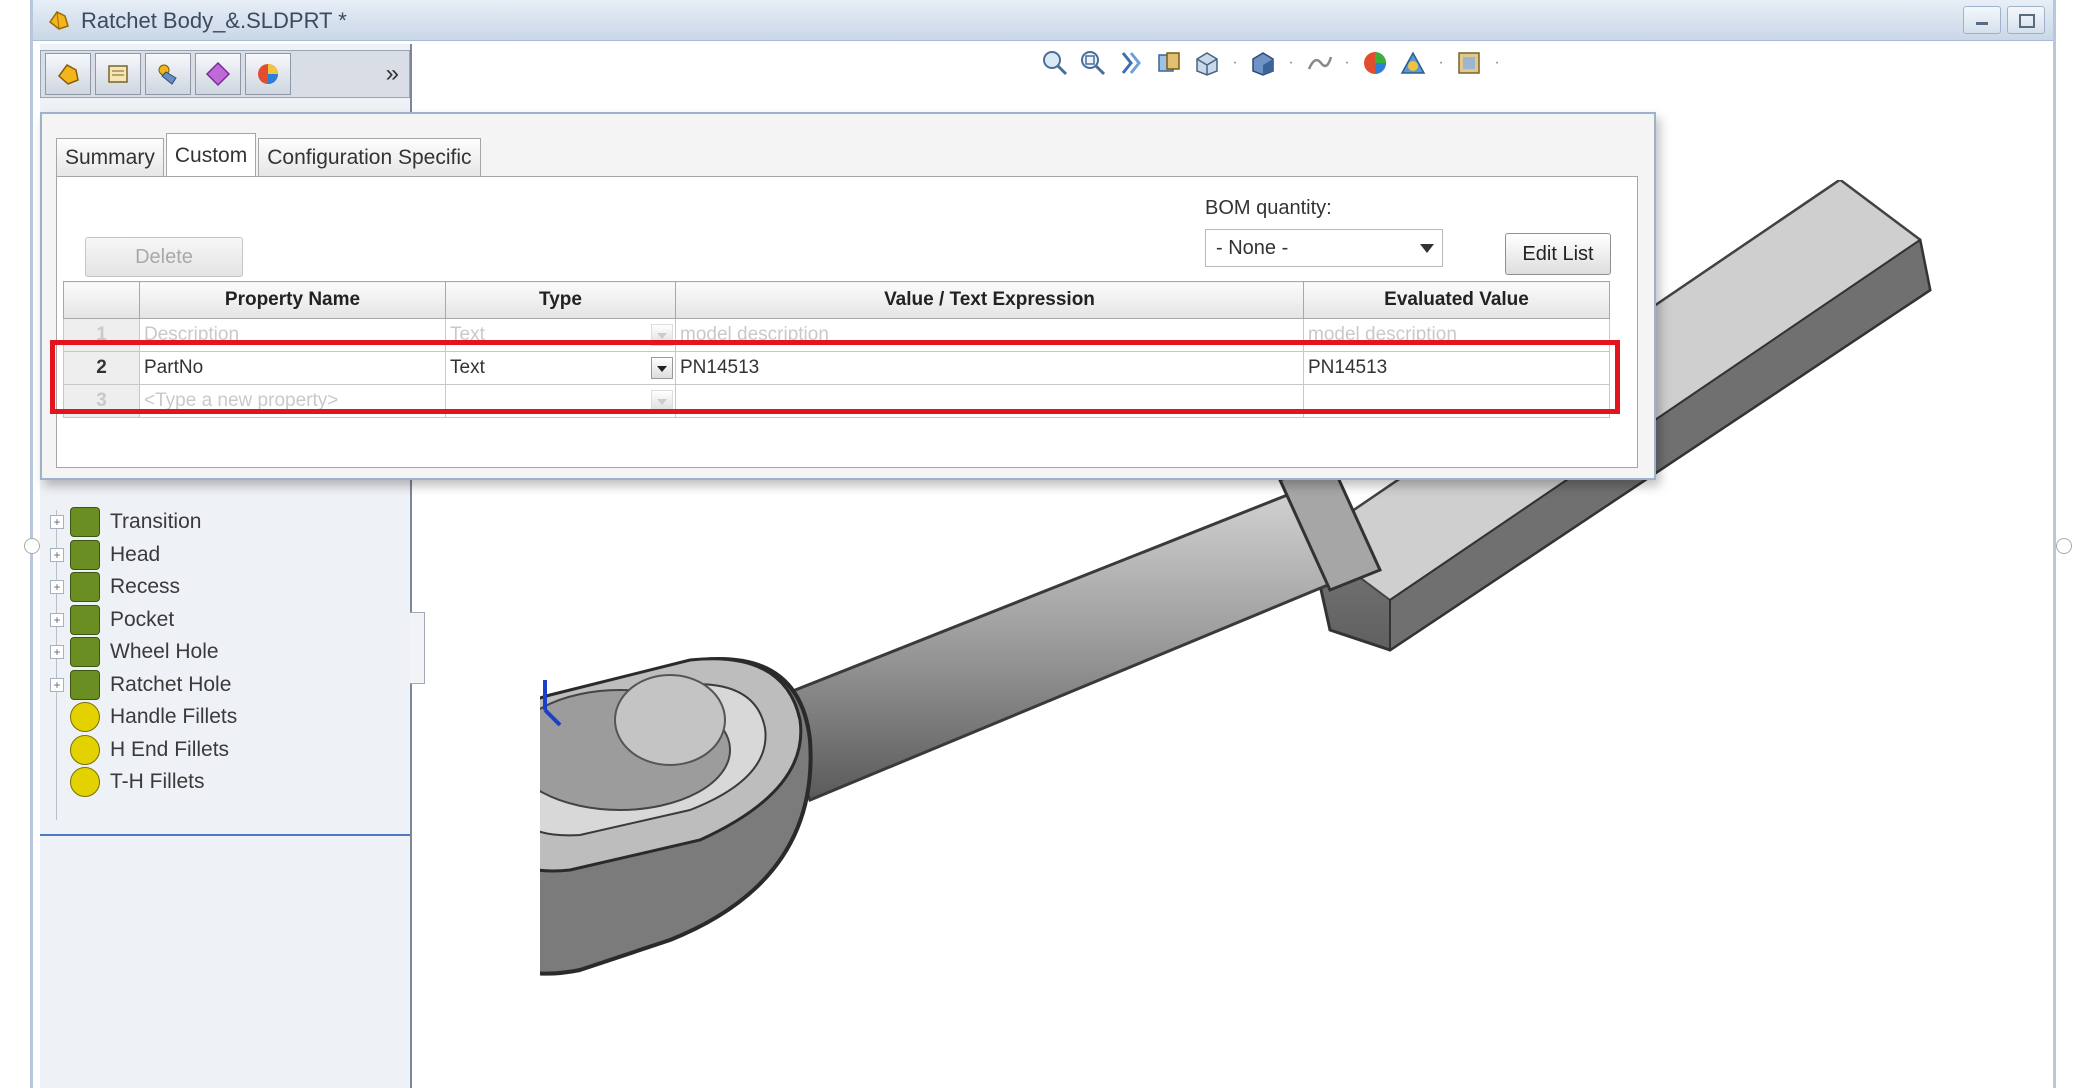 This screenshot has height=1088, width=2084. I want to click on apply-scene-icon, so click(1413, 63).